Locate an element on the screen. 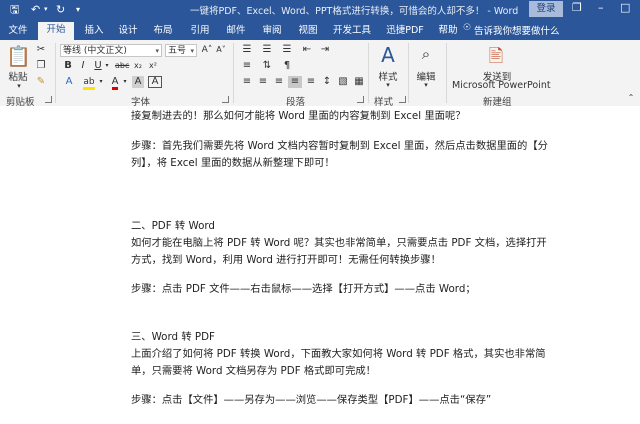 Image resolution: width=640 pixels, height=424 pixels. tab-developer: 开发工具 is located at coordinates (352, 31).